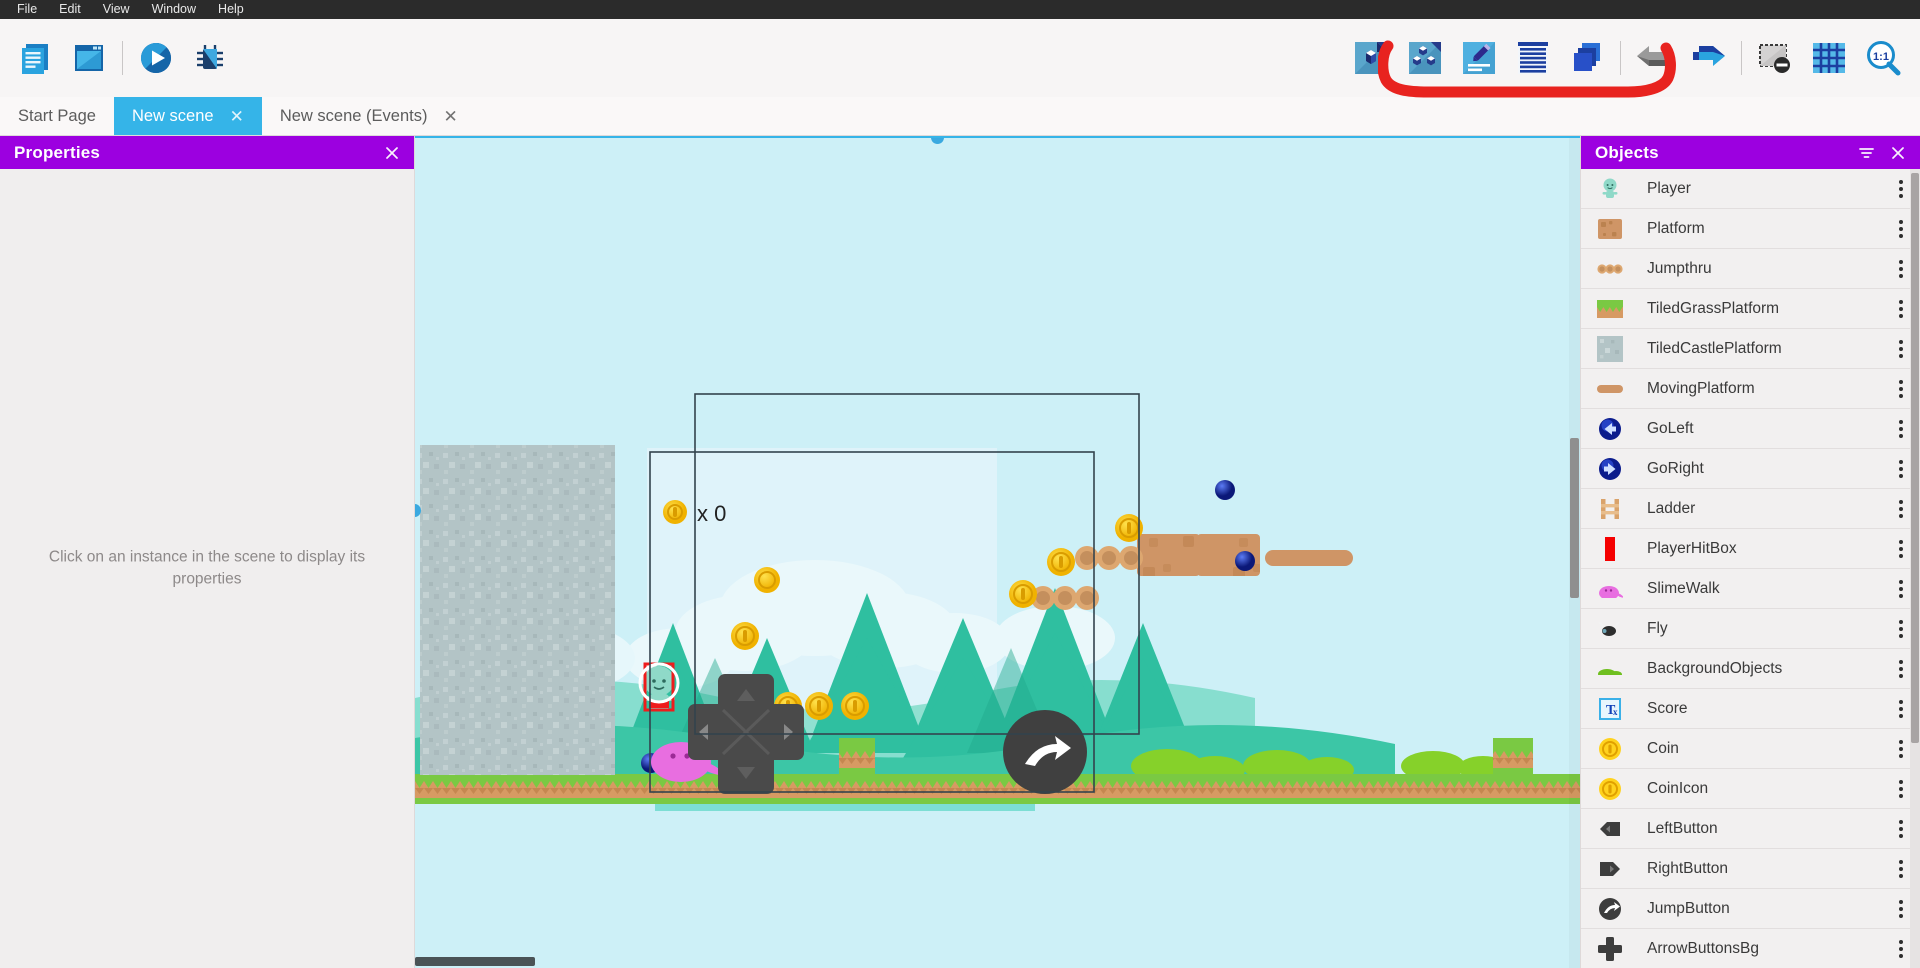 The width and height of the screenshot is (1920, 968). I want to click on tab-new-scene-events: New scene (Events) ✕, so click(369, 116).